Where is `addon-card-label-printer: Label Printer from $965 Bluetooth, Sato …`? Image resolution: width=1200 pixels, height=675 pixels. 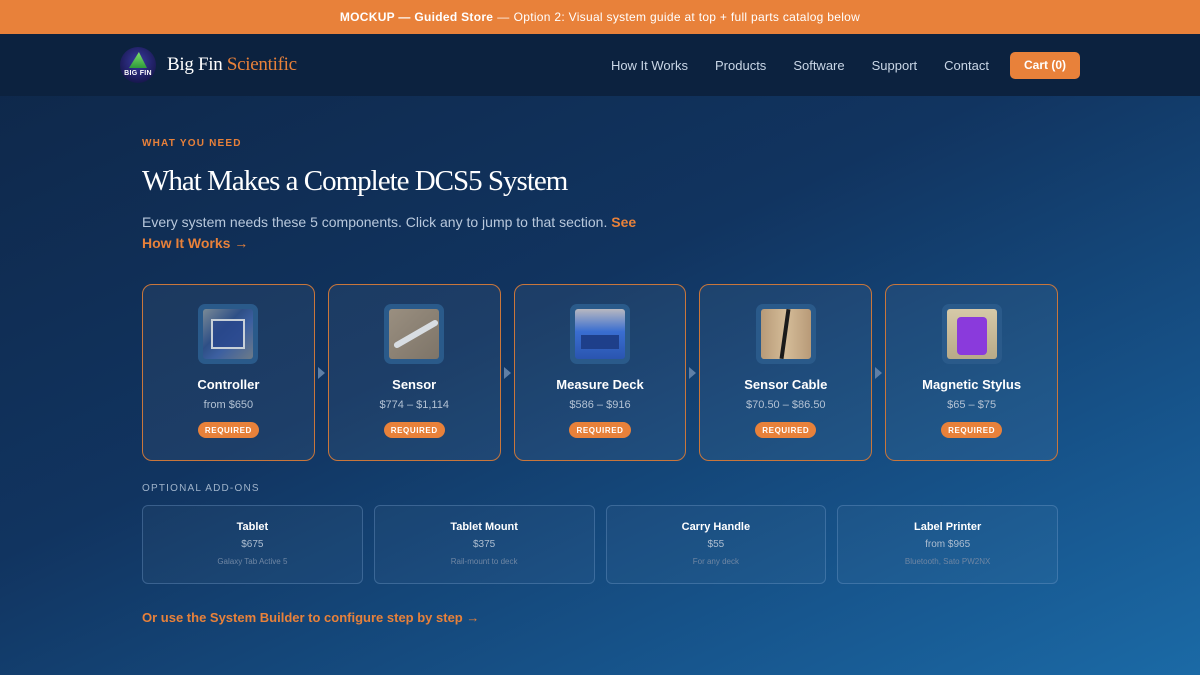 addon-card-label-printer: Label Printer from $965 Bluetooth, Sato … is located at coordinates (947, 544).